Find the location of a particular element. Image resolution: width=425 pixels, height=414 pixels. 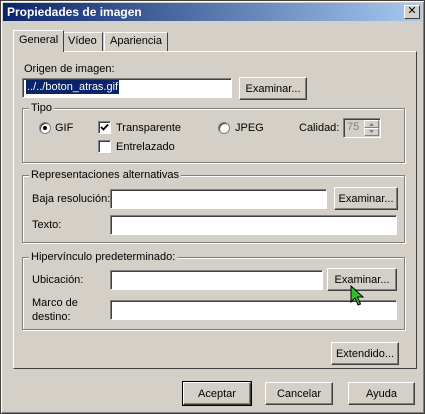

tab-general: General is located at coordinates (39, 41).